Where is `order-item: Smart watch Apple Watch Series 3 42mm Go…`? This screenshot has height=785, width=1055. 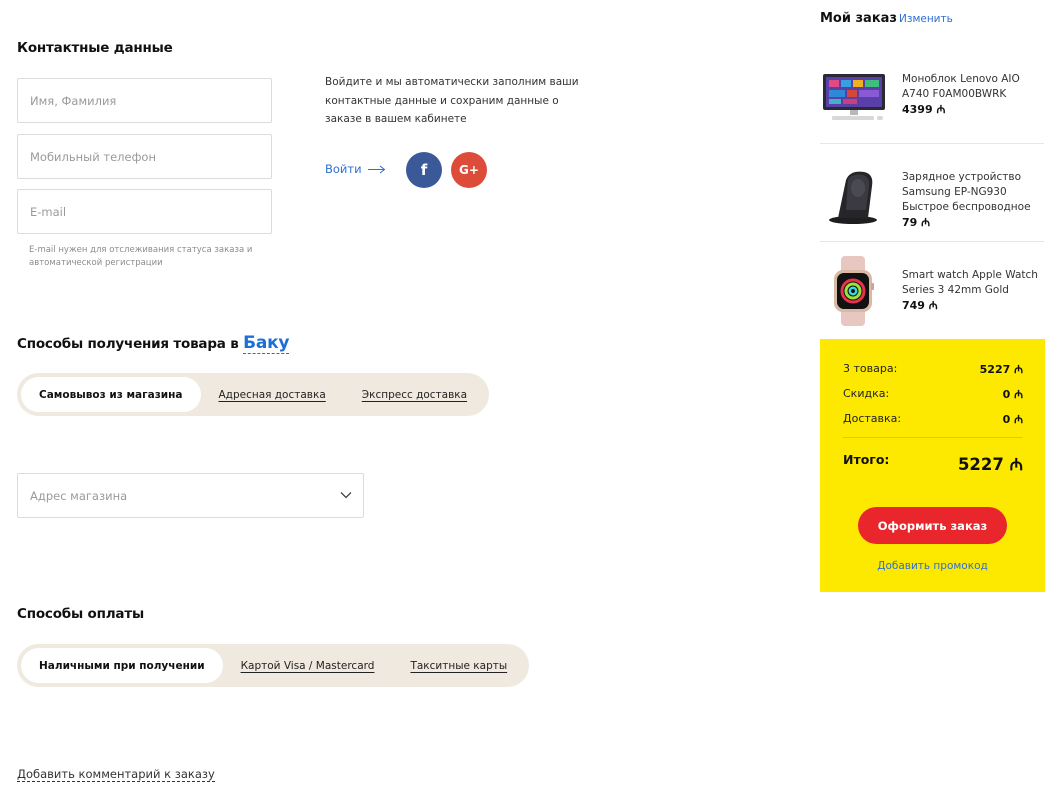
order-item: Smart watch Apple Watch Series 3 42mm Go… is located at coordinates (932, 291).